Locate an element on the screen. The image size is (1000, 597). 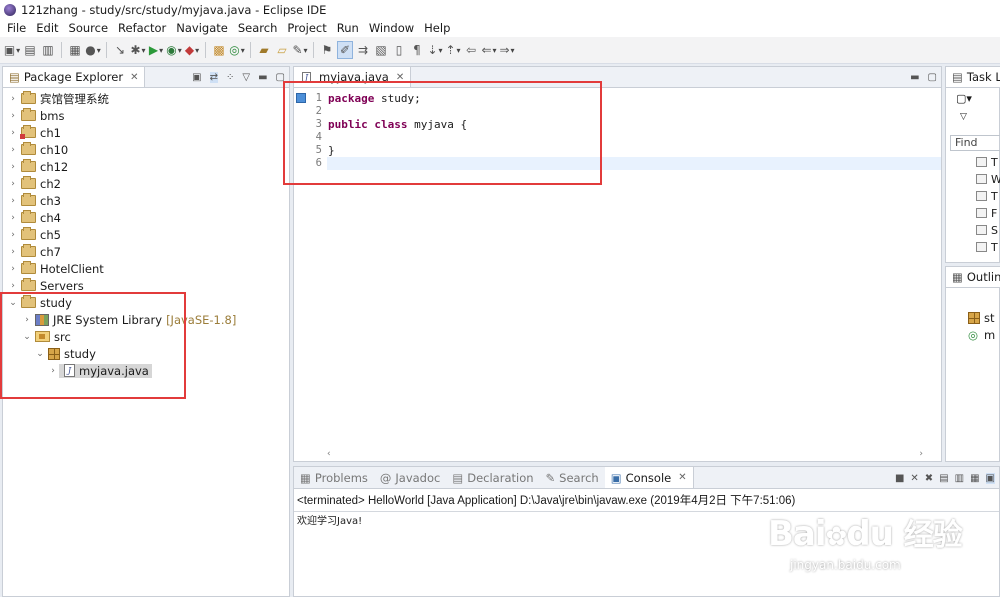
scroll-right-icon: › is located at coordinates (921, 454).